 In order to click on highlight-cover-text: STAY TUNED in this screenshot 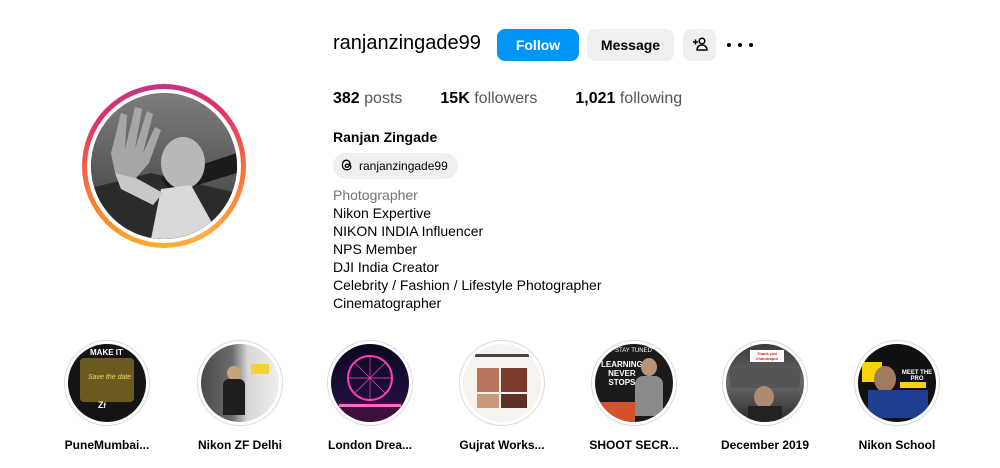, I will do `click(633, 351)`.